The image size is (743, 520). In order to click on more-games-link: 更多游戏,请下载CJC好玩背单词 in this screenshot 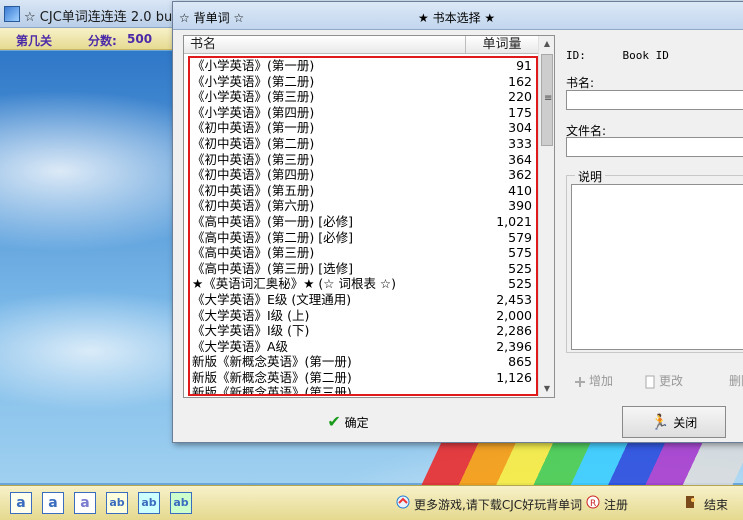, I will do `click(498, 504)`.